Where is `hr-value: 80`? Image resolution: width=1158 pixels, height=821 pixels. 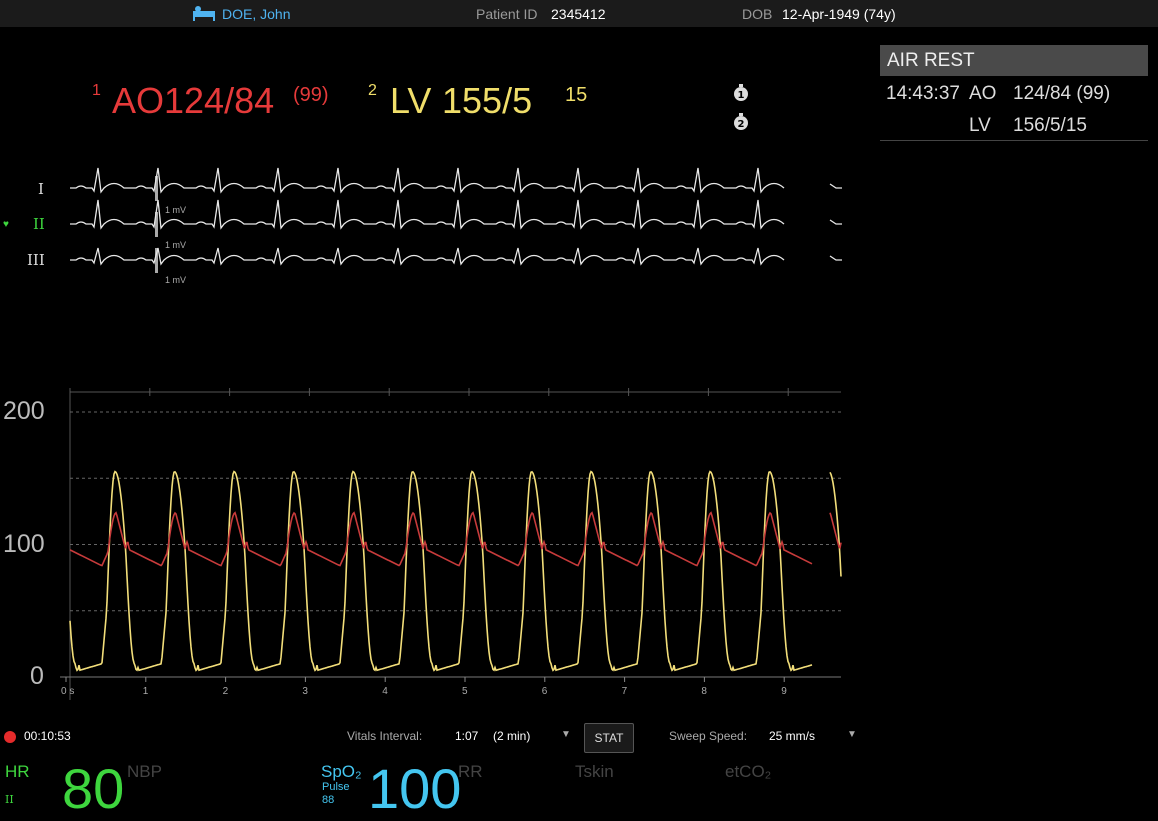
hr-value: 80 is located at coordinates (93, 788).